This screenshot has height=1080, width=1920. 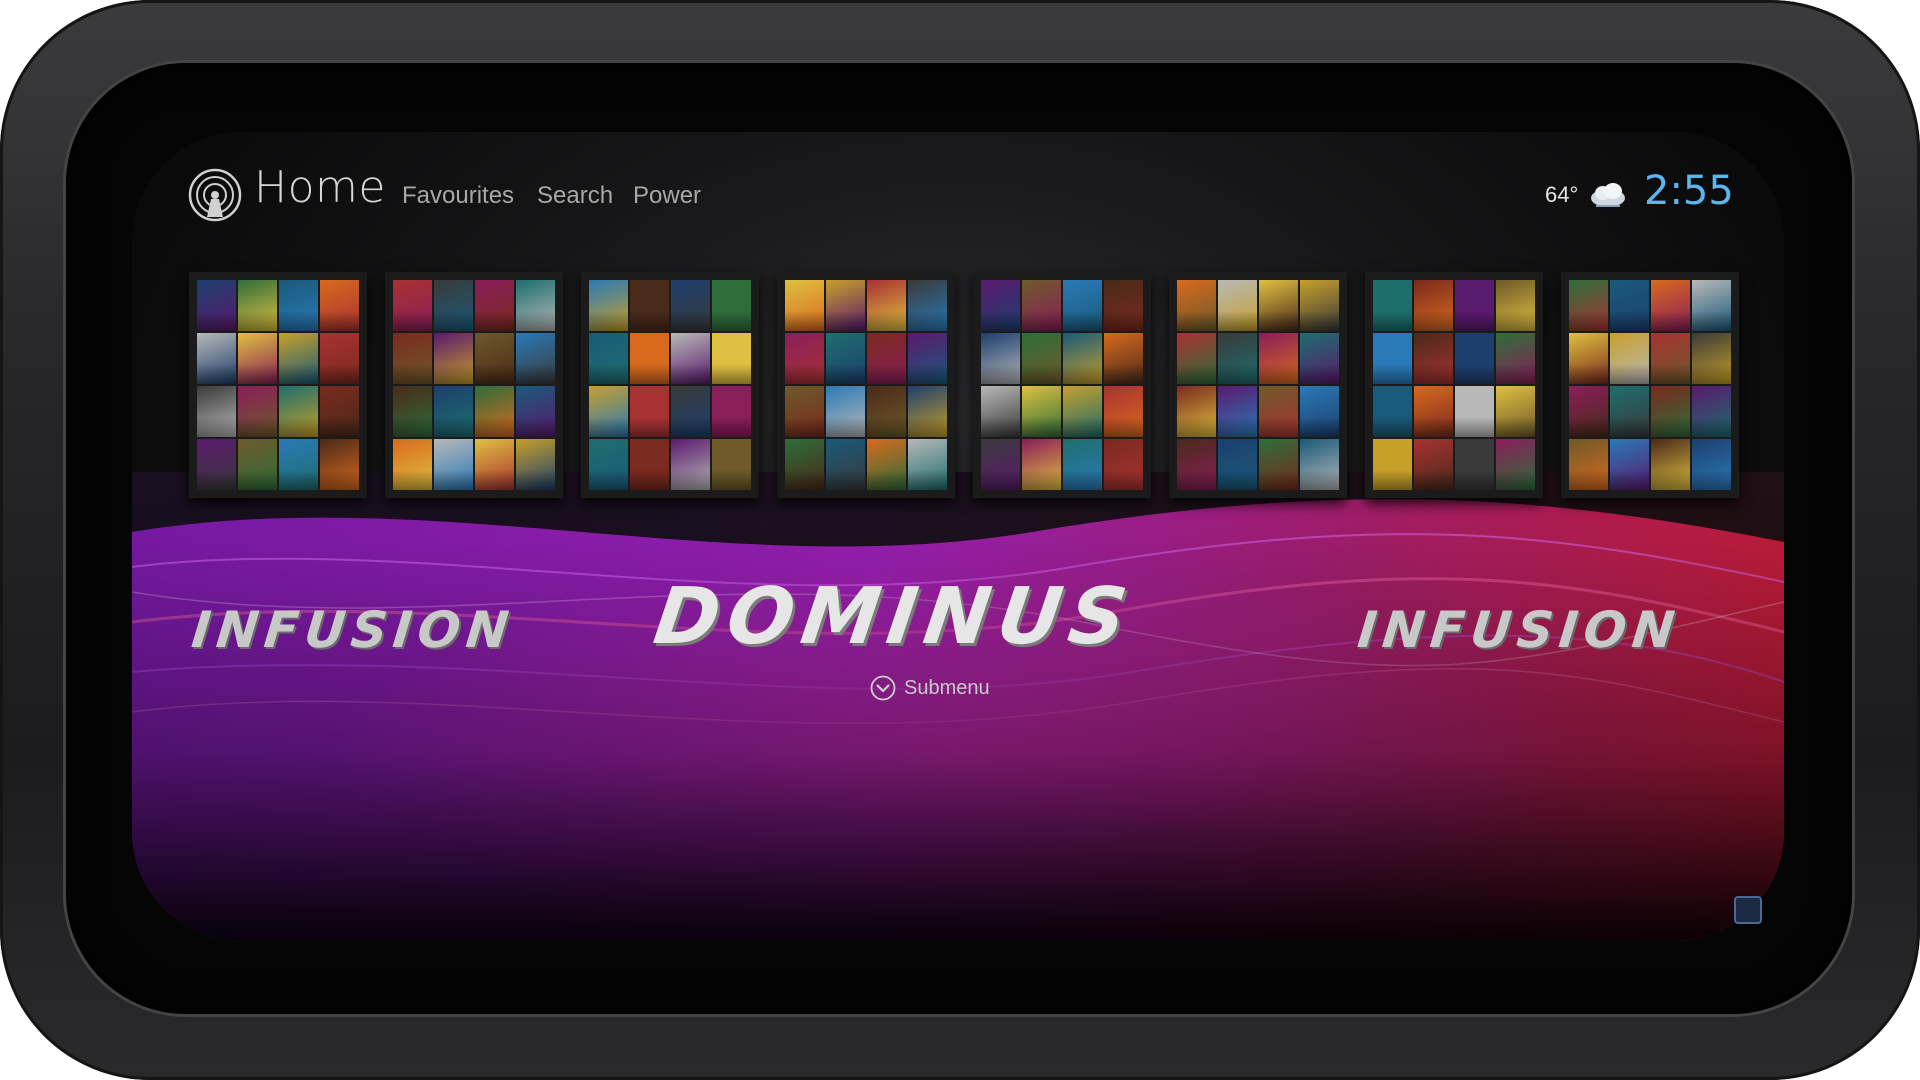 What do you see at coordinates (458, 196) in the screenshot?
I see `nav-favourites: Favourites` at bounding box center [458, 196].